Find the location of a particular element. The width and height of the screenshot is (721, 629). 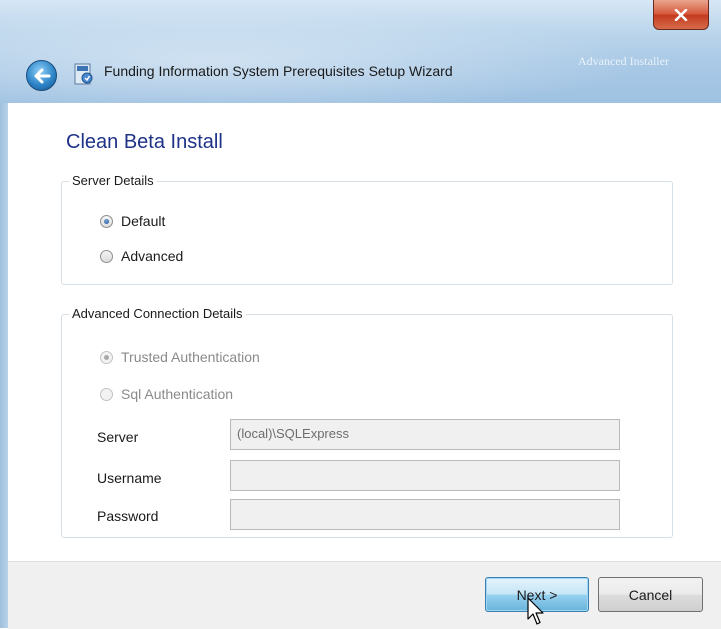

radio-trusted-auth-indicator is located at coordinates (106, 357).